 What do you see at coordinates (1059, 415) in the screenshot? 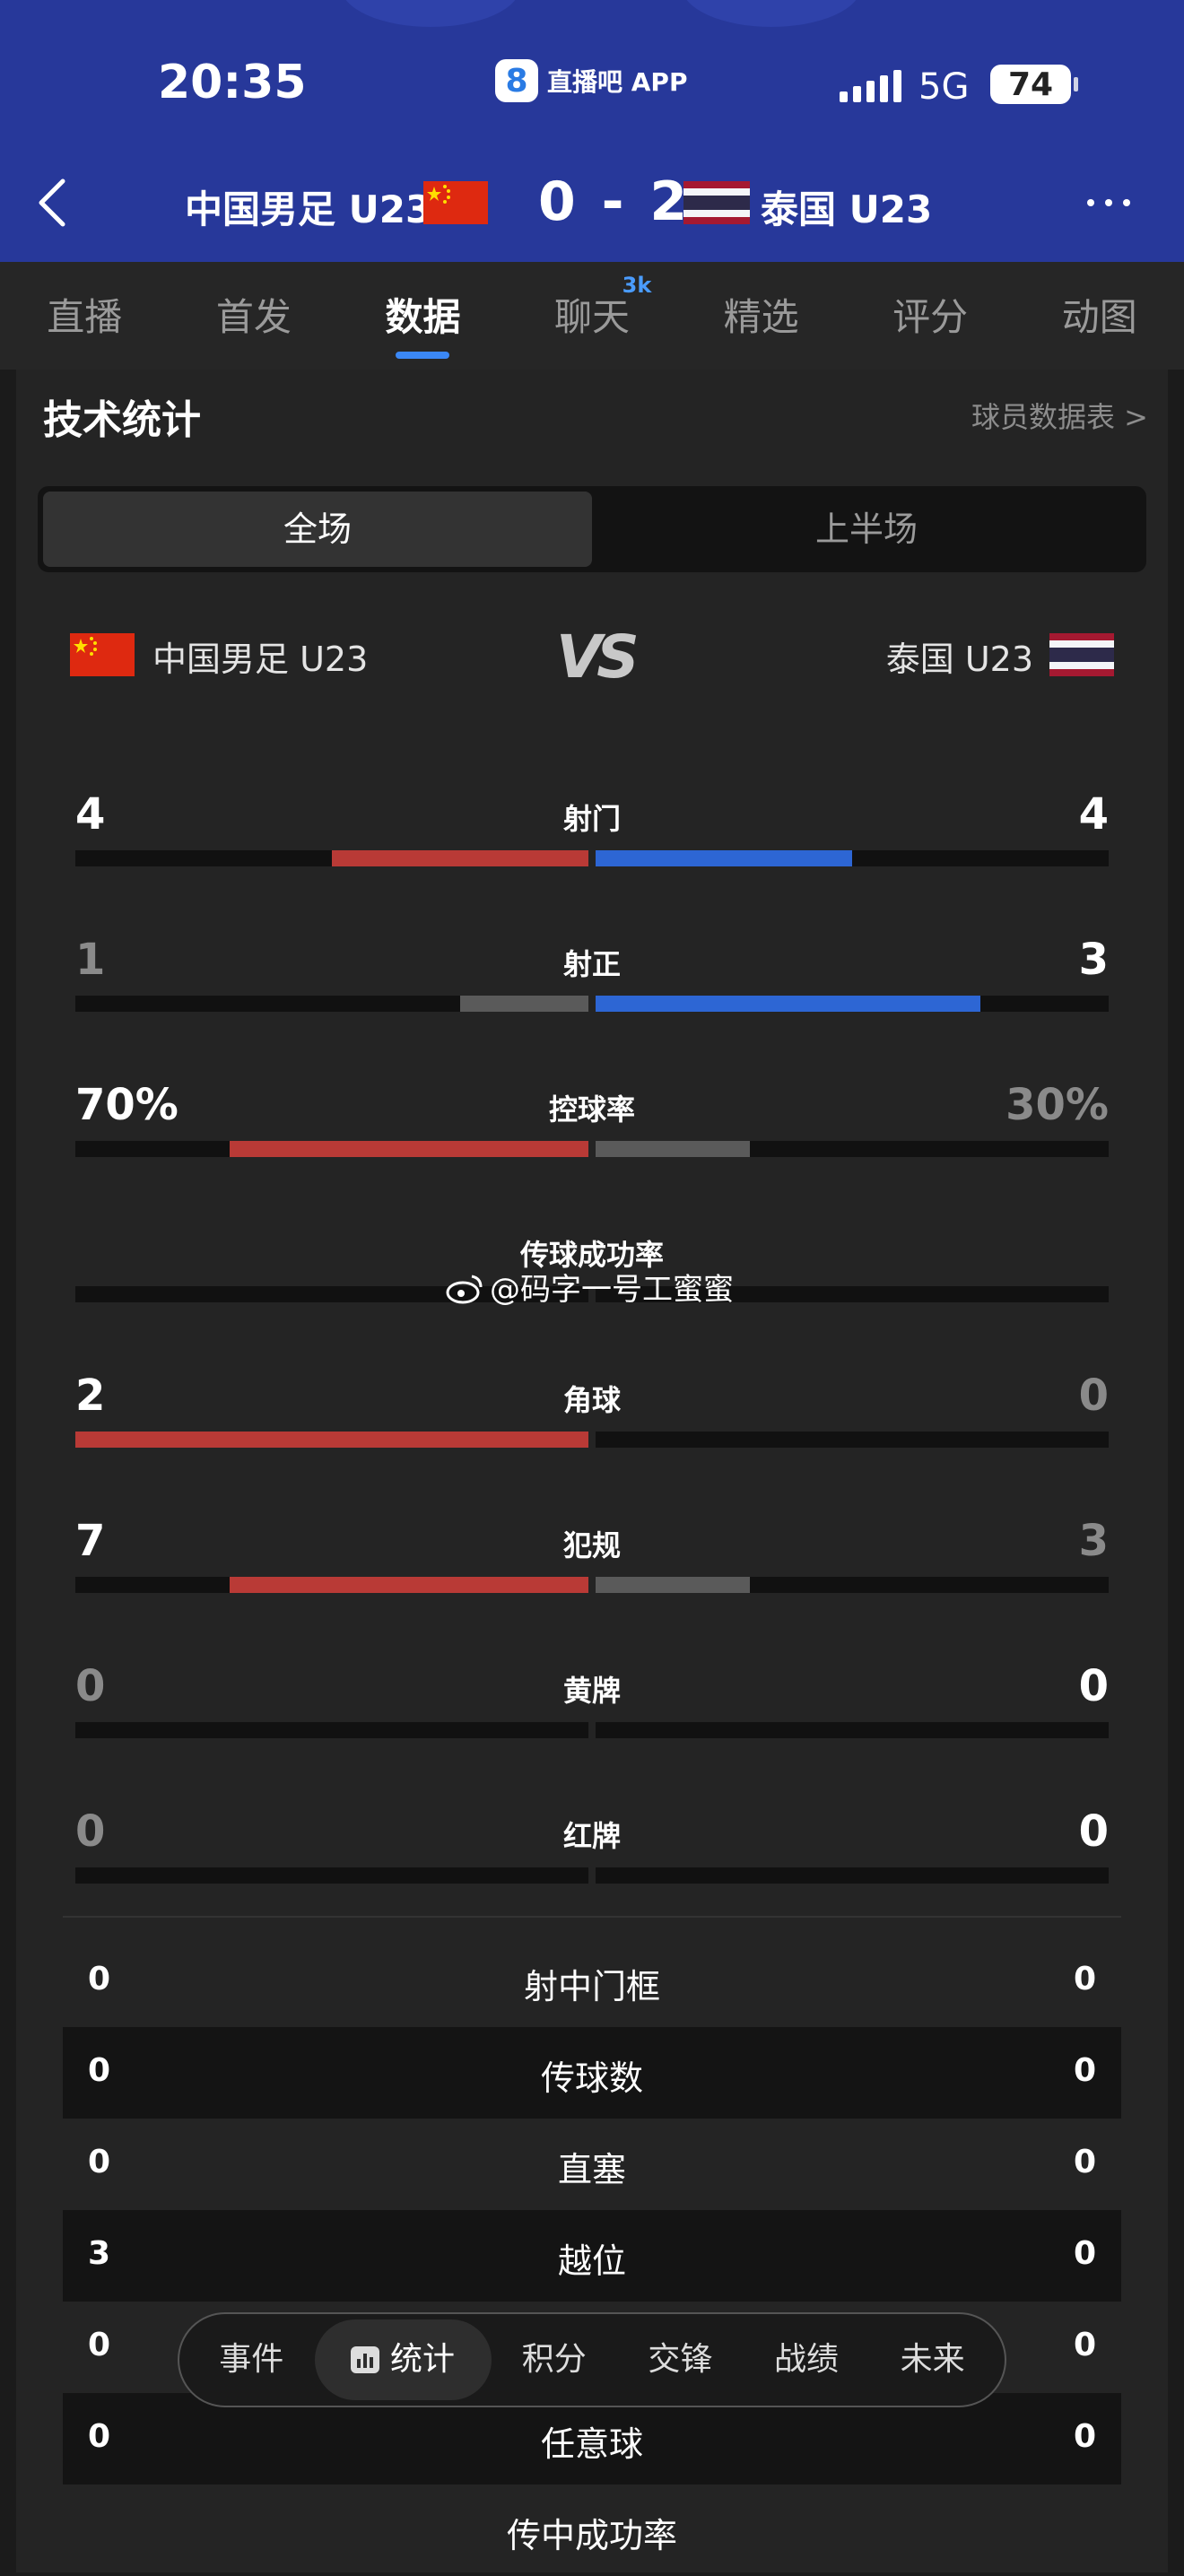
I see `player-stats-link: 球员数据表 >` at bounding box center [1059, 415].